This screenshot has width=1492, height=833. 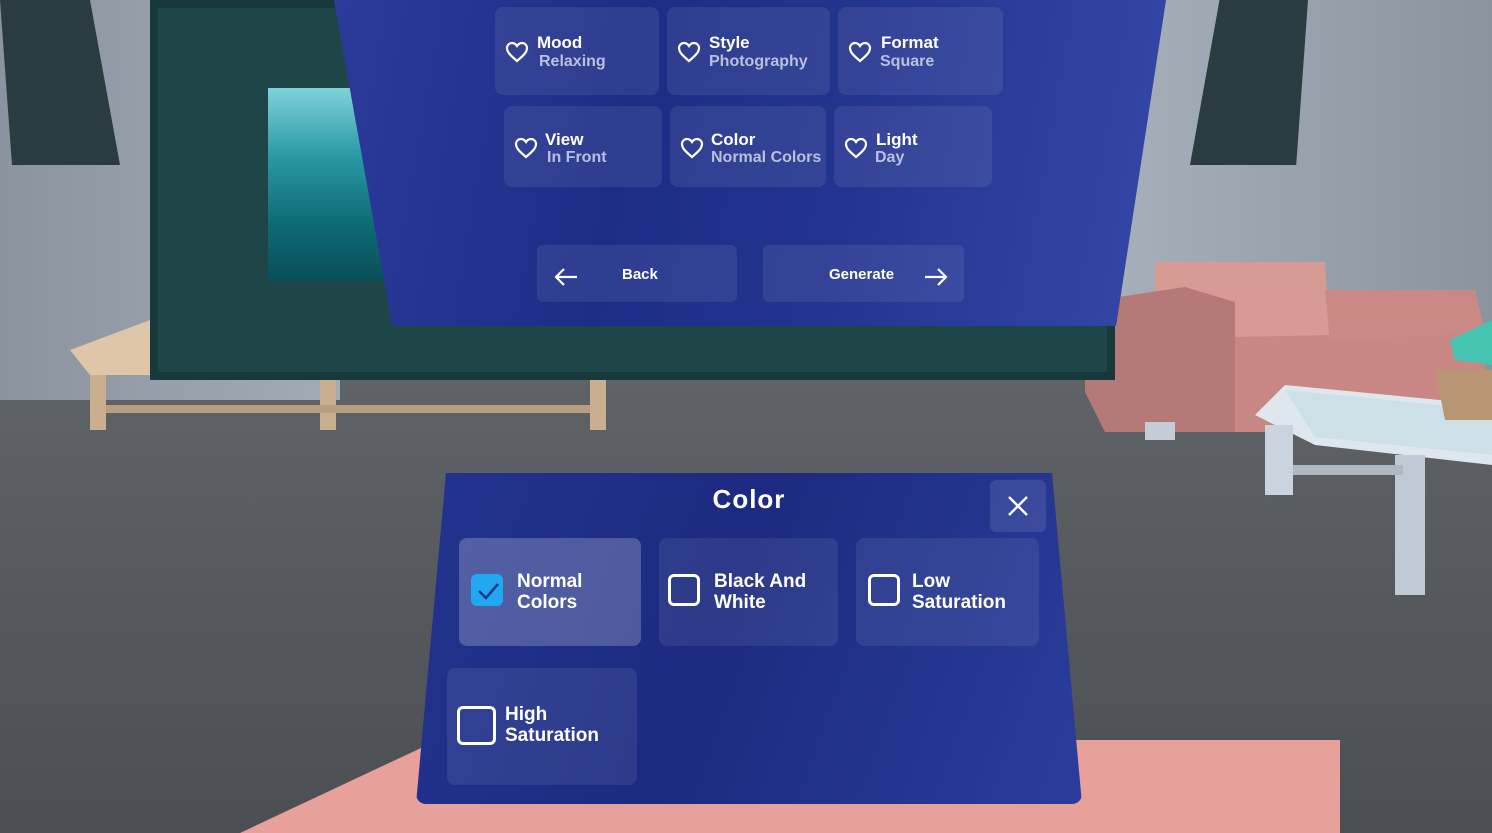 I want to click on arrow-left-icon, so click(x=565, y=277).